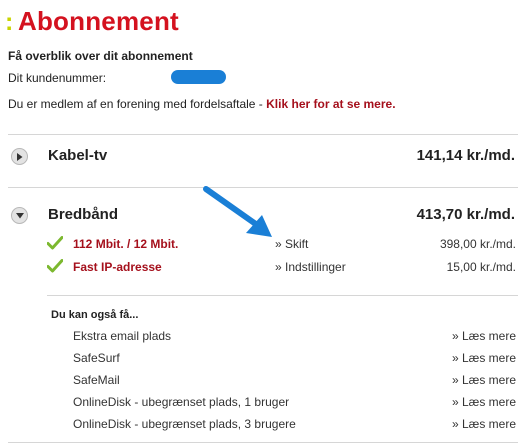  What do you see at coordinates (57, 78) in the screenshot?
I see `customer-number-label: Dit kundenummer:` at bounding box center [57, 78].